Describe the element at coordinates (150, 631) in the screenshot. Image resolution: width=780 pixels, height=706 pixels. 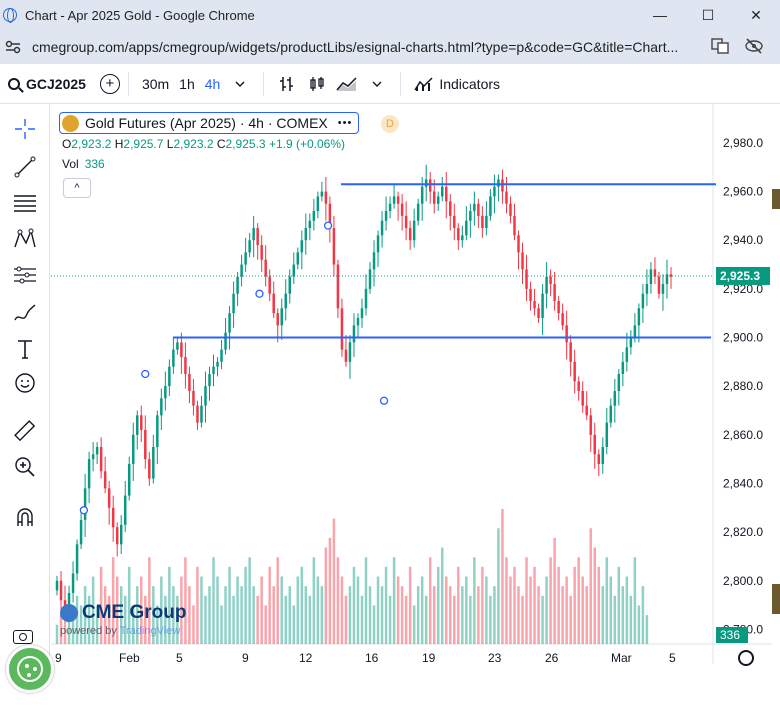
I see `tradingview-link: TradingView` at that location.